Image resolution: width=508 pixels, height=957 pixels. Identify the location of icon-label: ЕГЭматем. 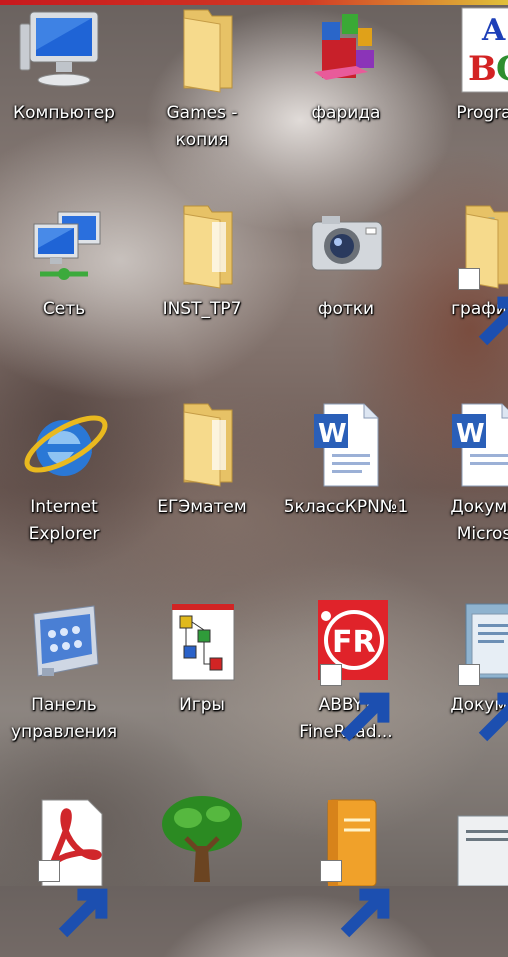
(202, 507).